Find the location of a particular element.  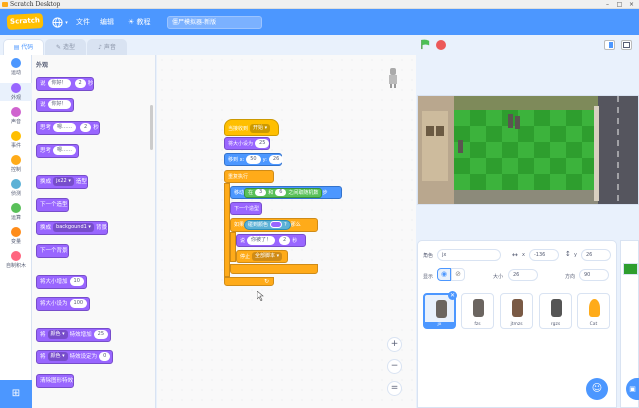

sprite-thumbnail-cat: Cat is located at coordinates (593, 311).